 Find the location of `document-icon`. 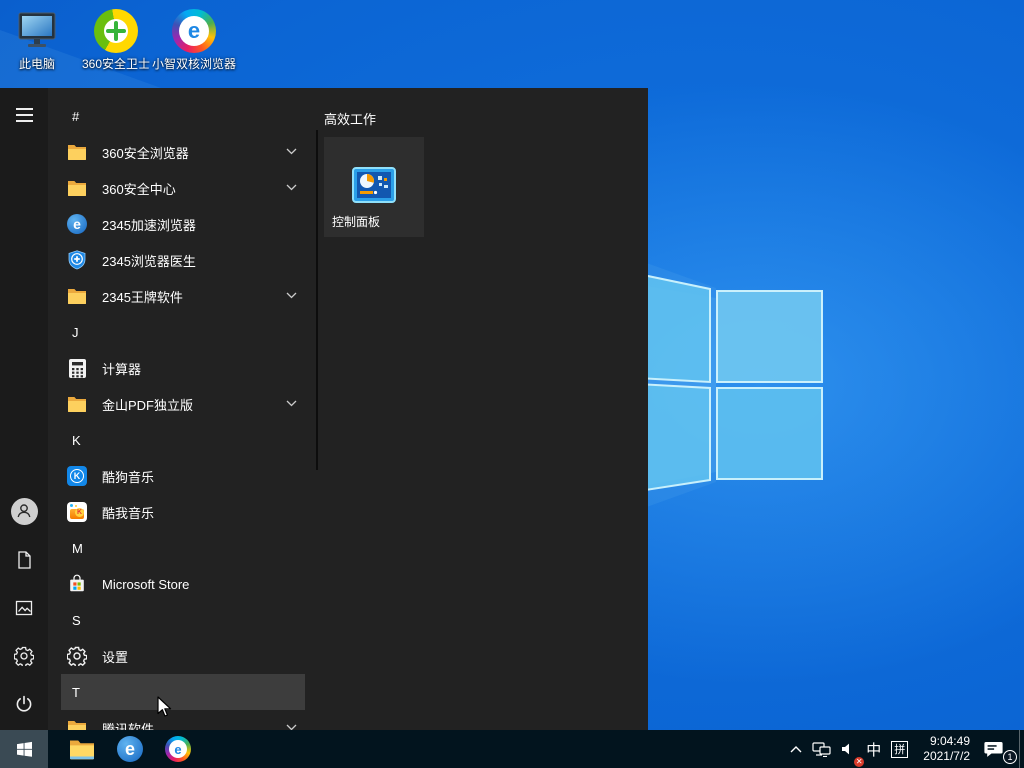

document-icon is located at coordinates (24, 560).